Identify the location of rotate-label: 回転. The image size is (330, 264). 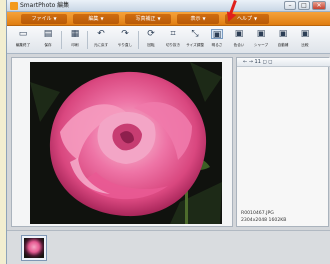
(151, 45).